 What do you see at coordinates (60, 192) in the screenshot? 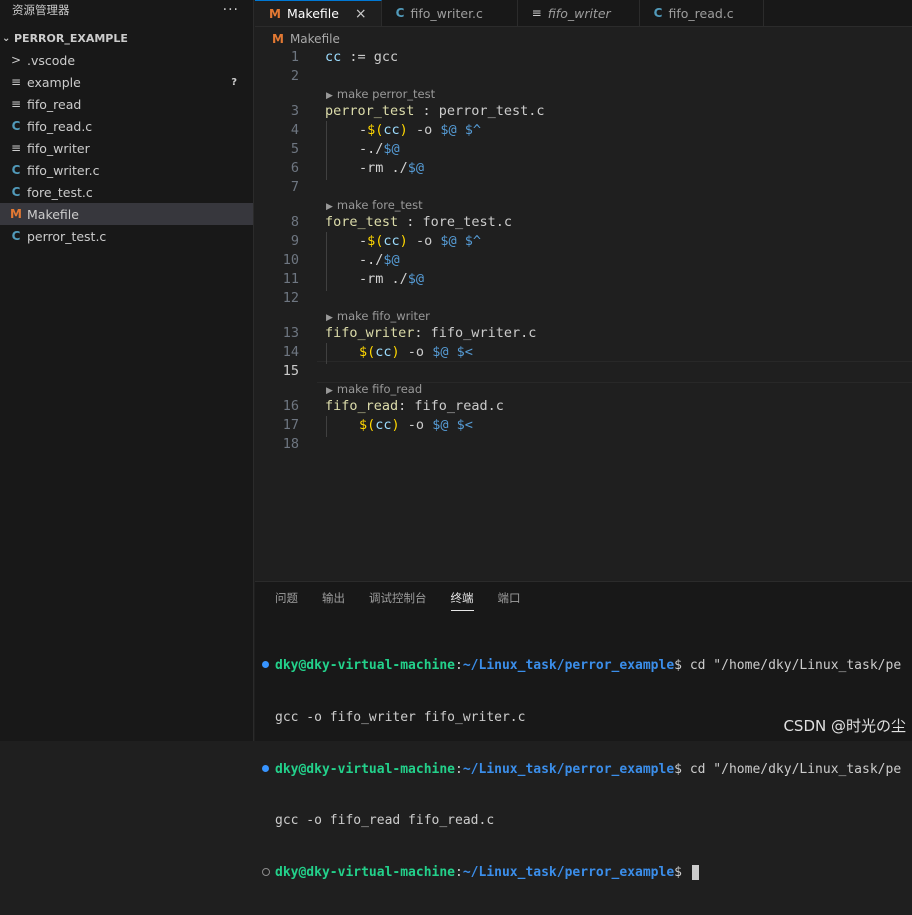
I see `tree-item-label: fore_test.c` at bounding box center [60, 192].